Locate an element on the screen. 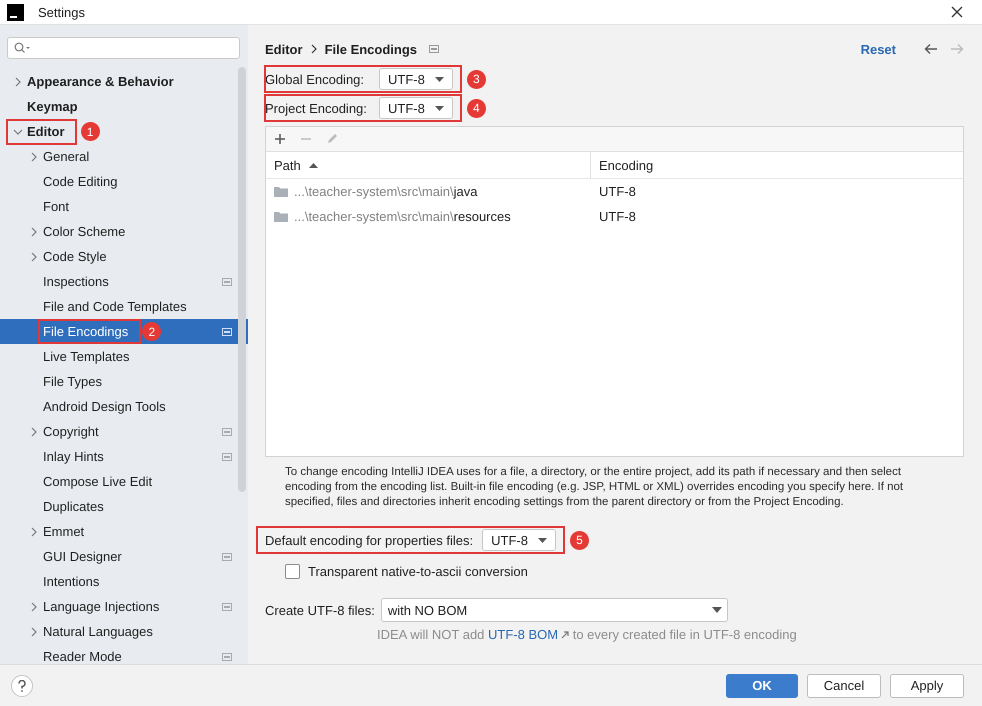 Image resolution: width=982 pixels, height=706 pixels. tree-item: Keymap is located at coordinates (124, 106).